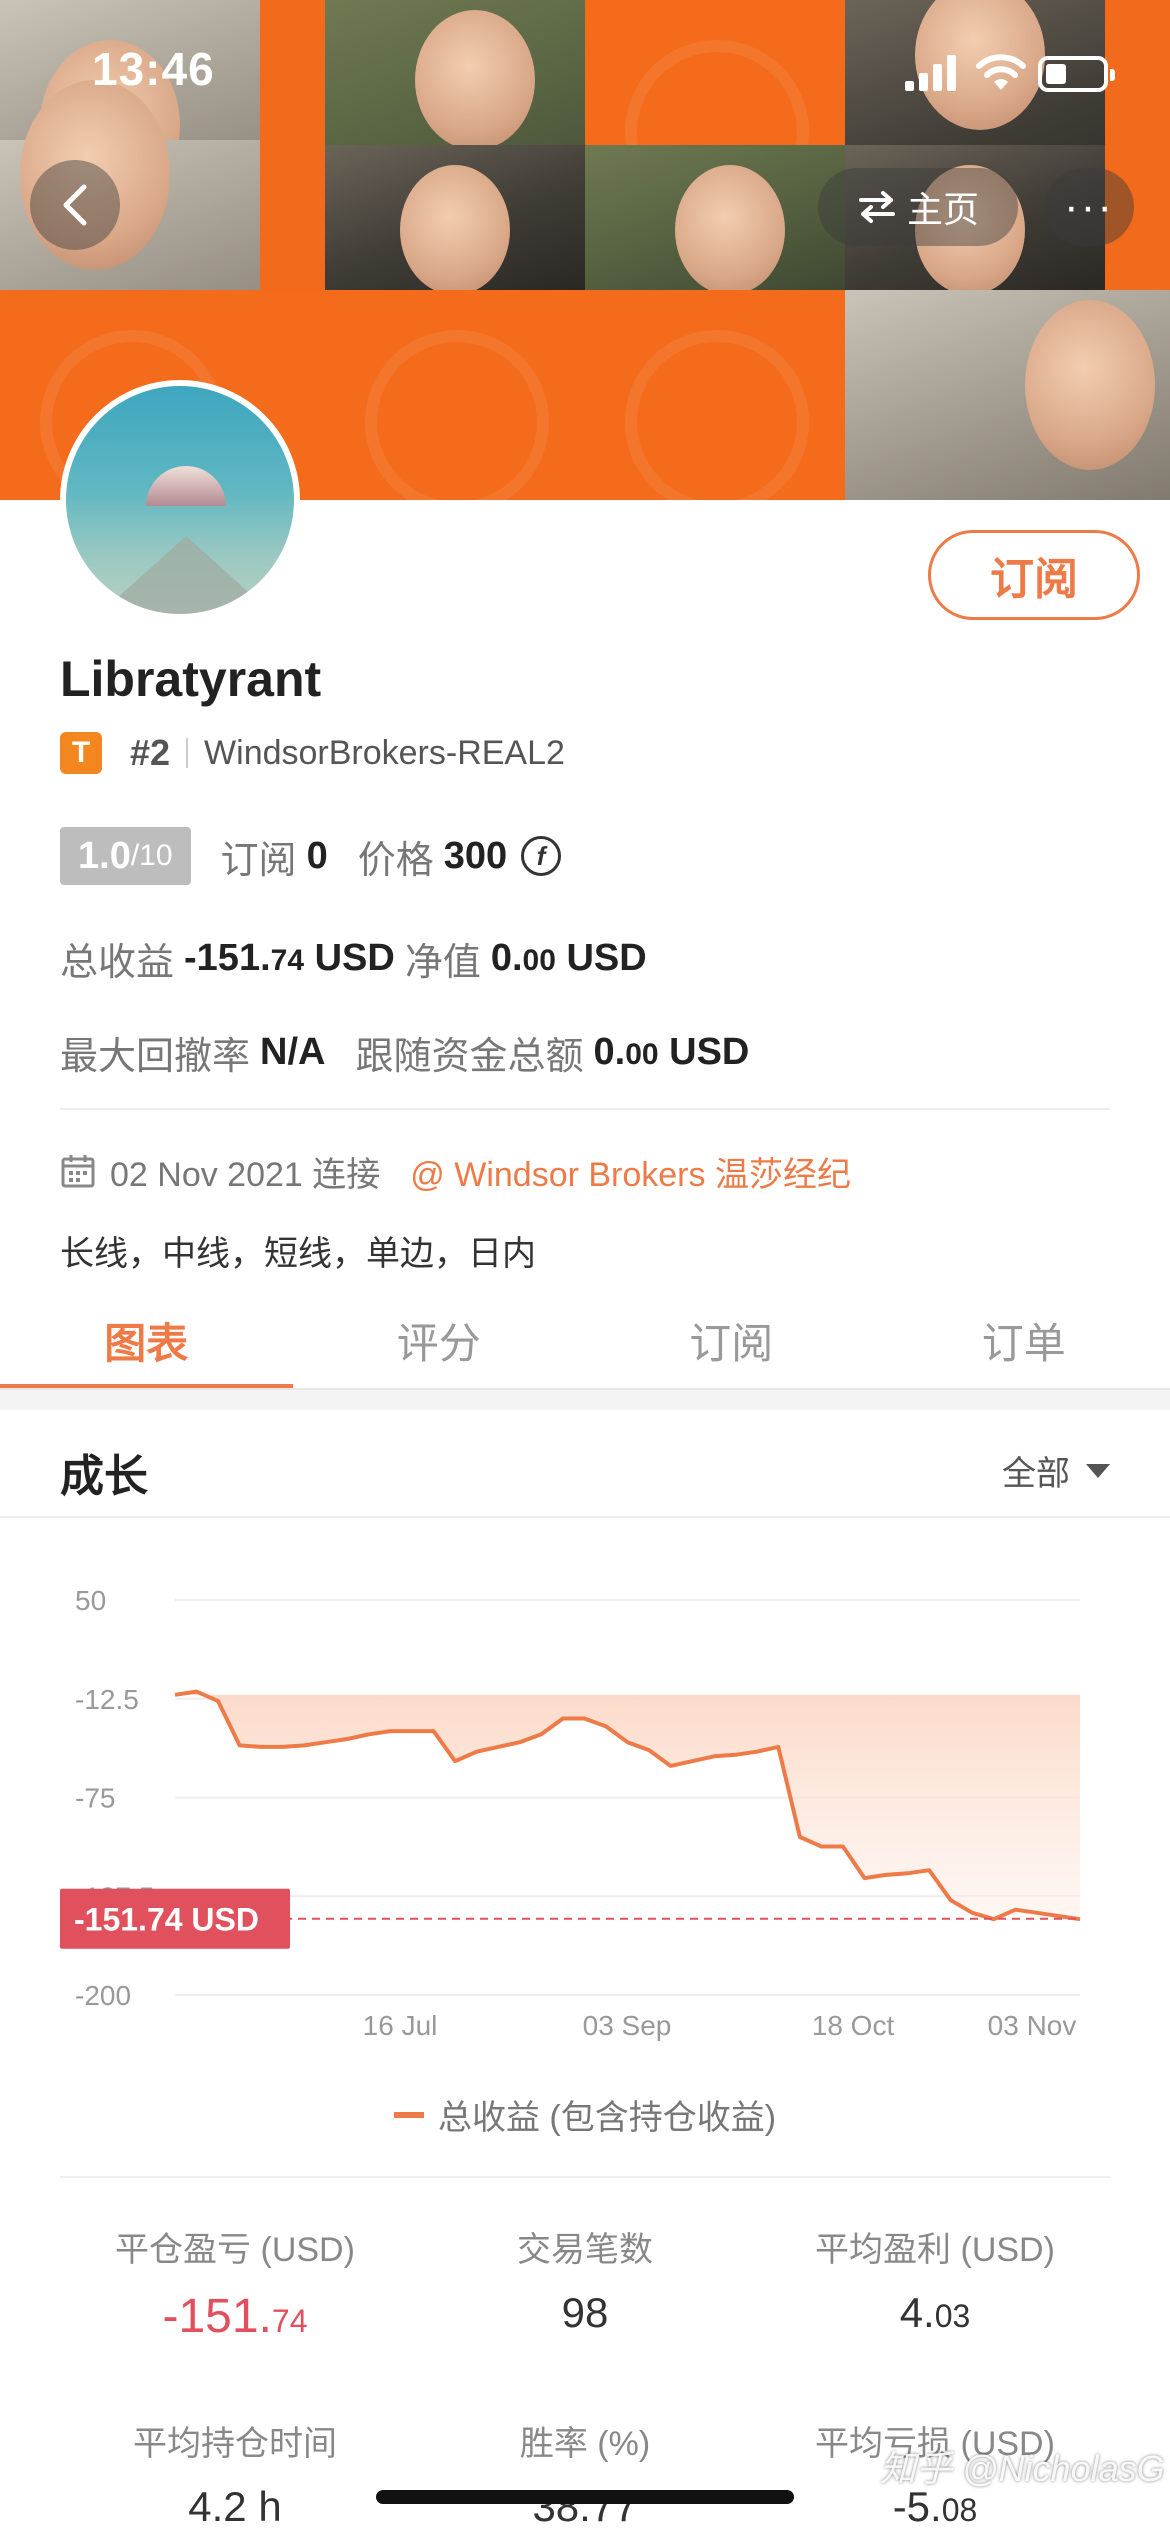 The width and height of the screenshot is (1170, 2532). I want to click on chart-current-value-label: -151.74 USD, so click(175, 1918).